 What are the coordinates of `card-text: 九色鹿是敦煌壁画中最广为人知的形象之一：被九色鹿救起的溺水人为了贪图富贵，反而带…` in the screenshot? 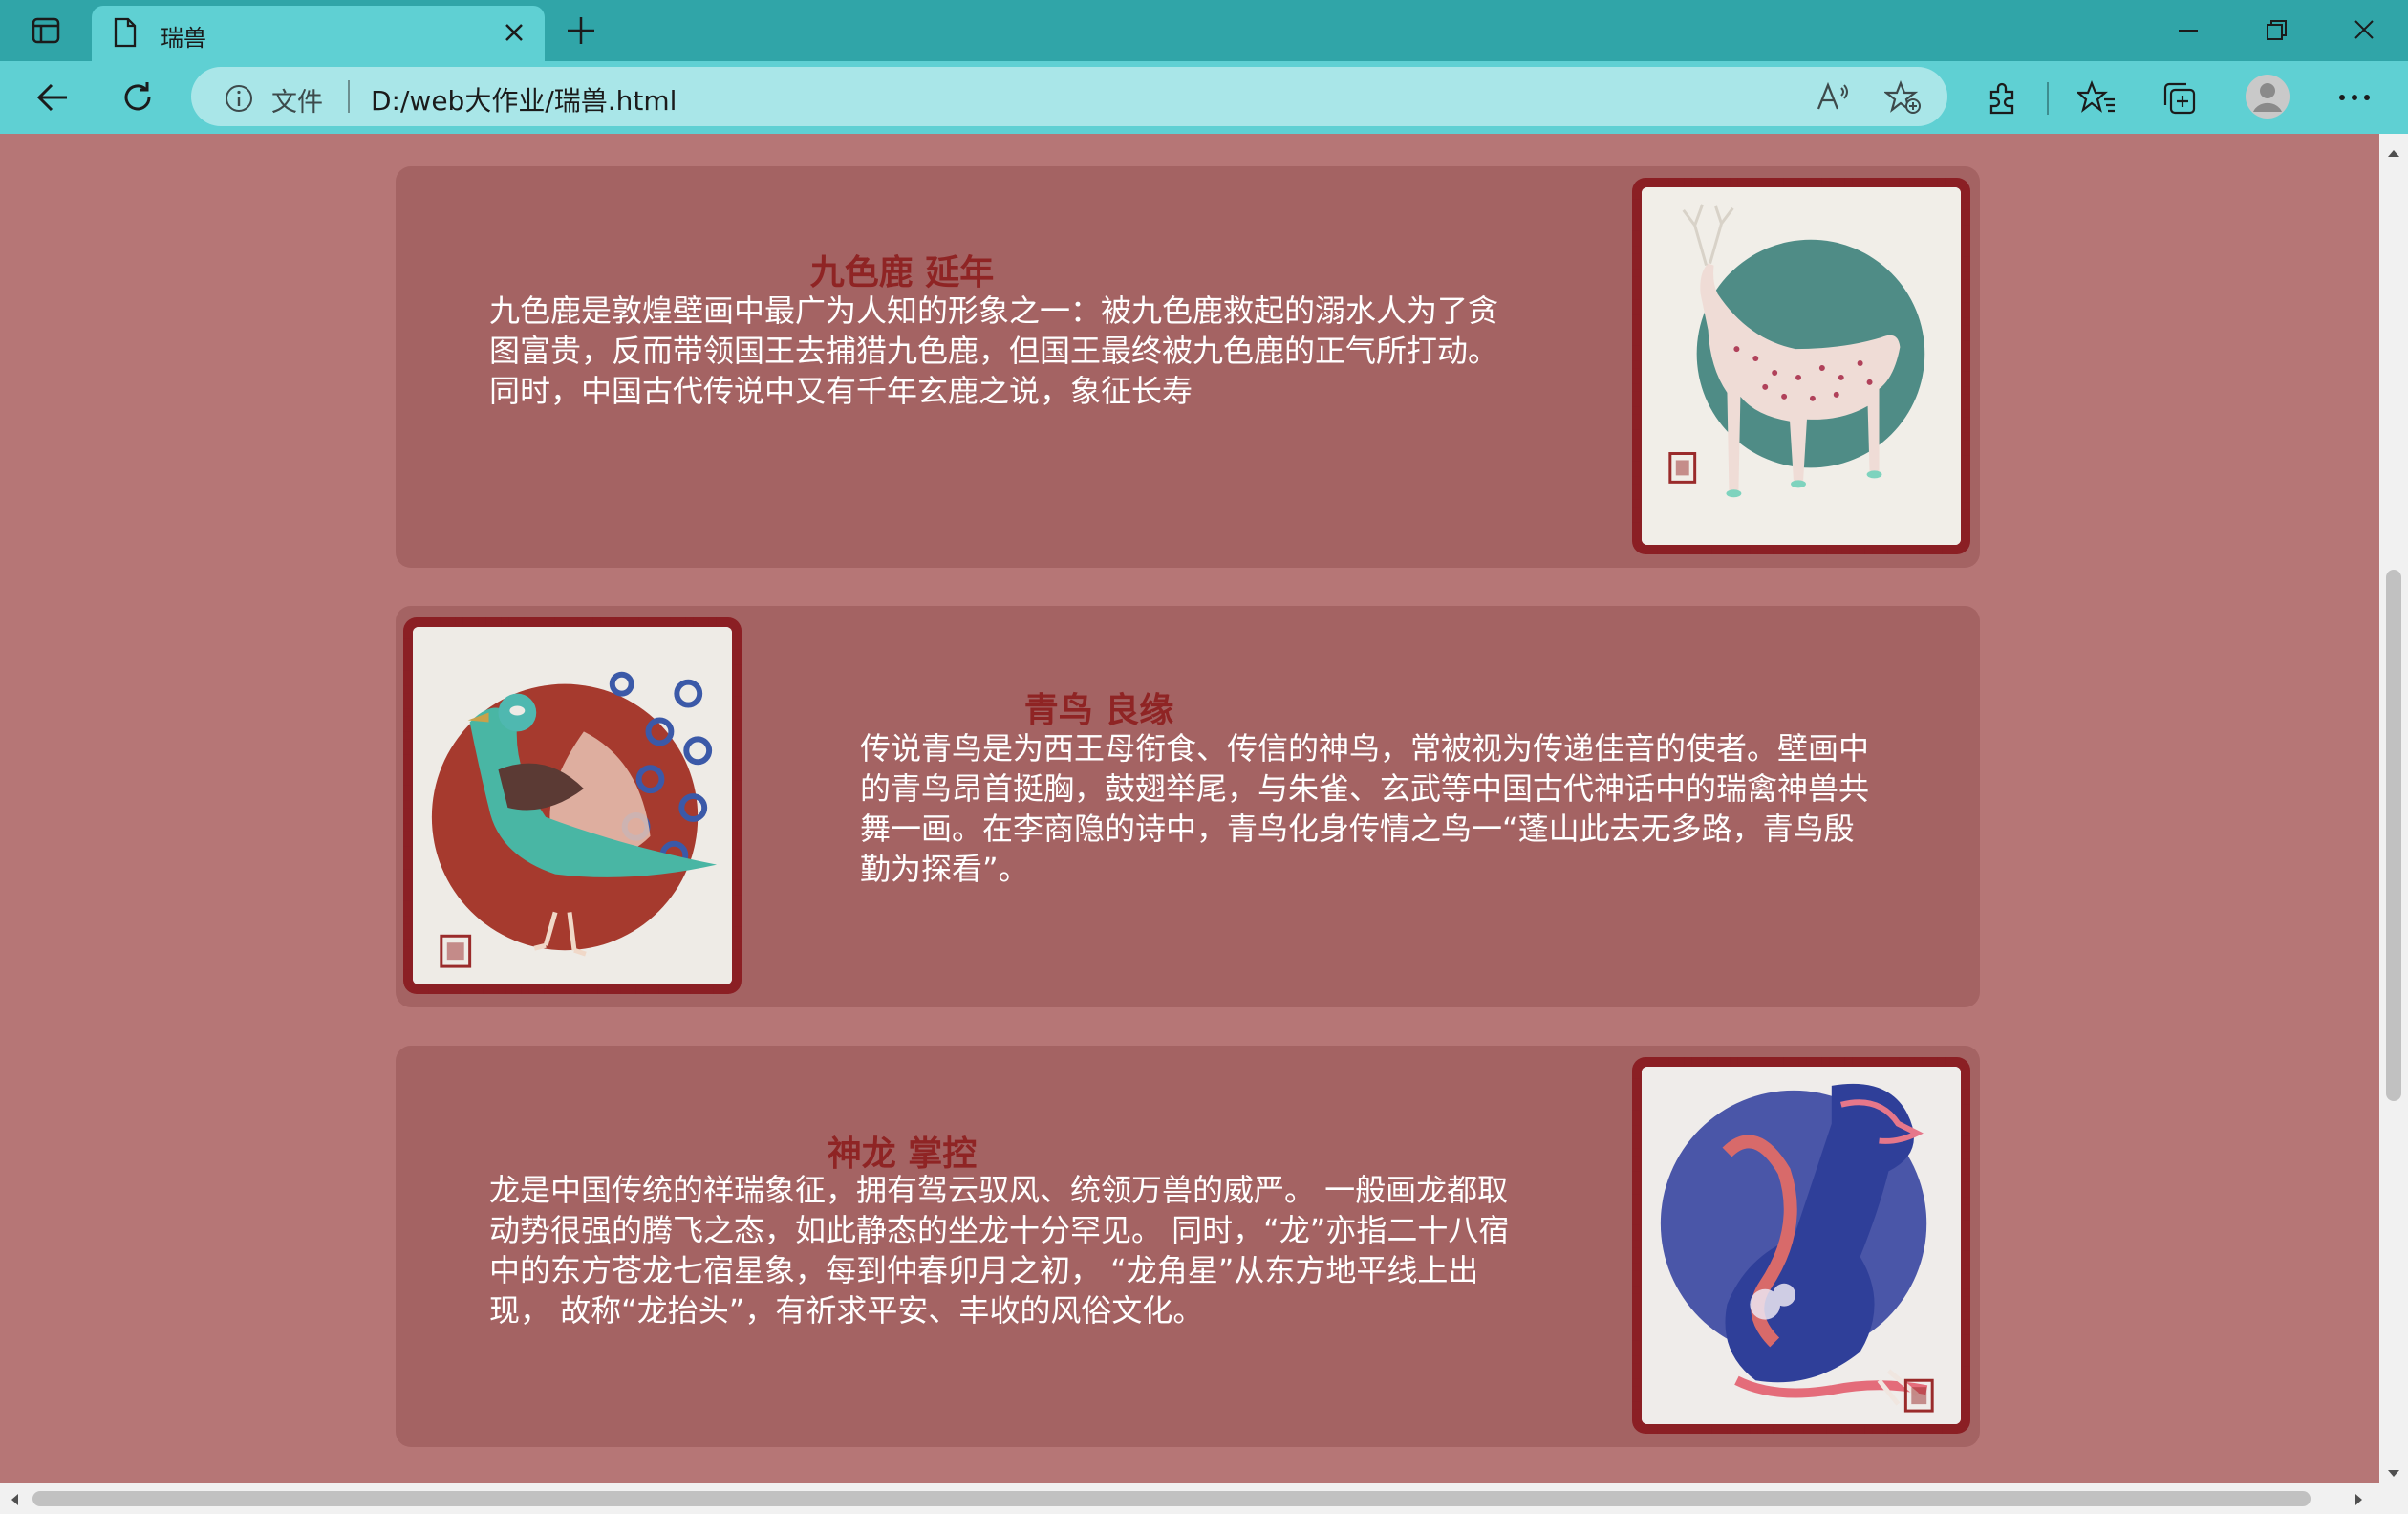 It's located at (994, 350).